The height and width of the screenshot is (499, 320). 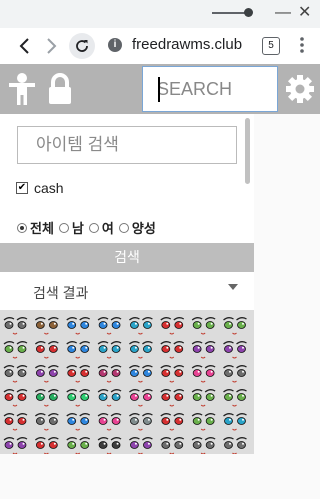 What do you see at coordinates (22, 227) in the screenshot?
I see `radio-all` at bounding box center [22, 227].